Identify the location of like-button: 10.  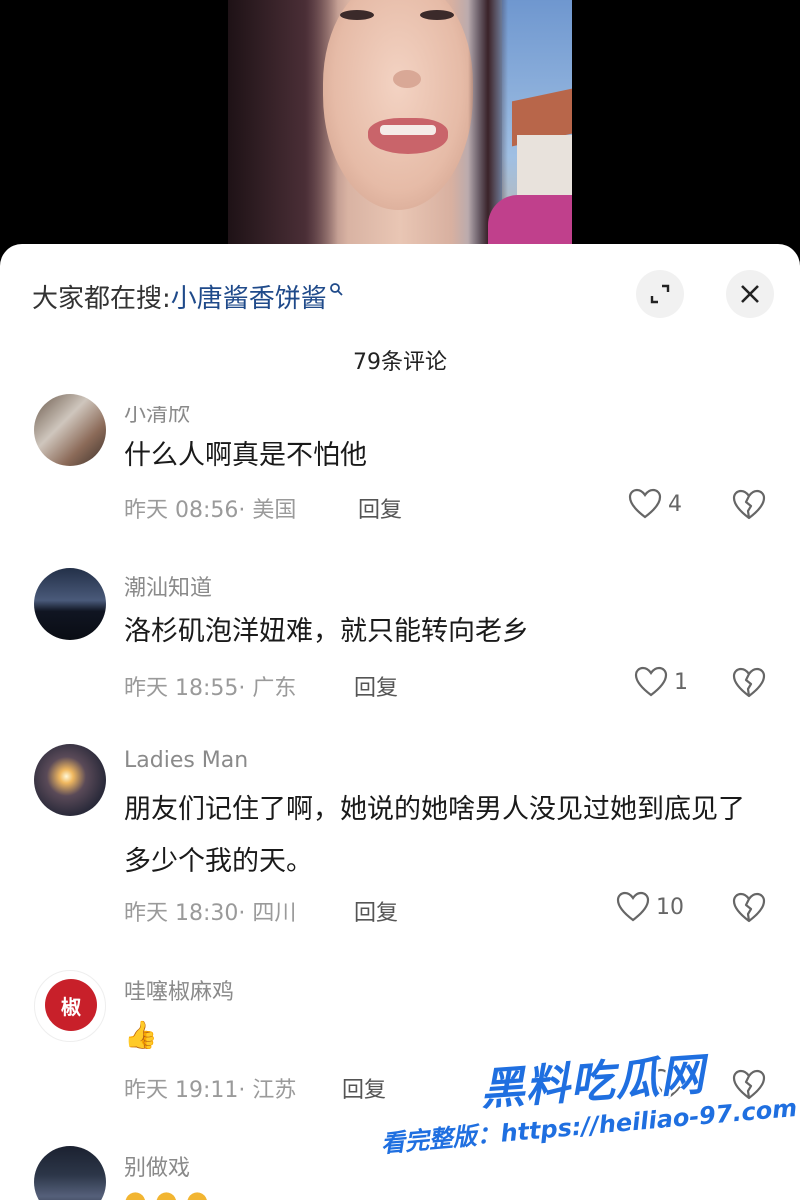
(650, 907).